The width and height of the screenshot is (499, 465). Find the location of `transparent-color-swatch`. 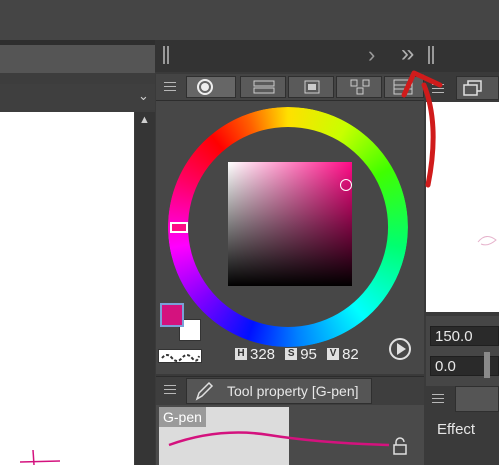

transparent-color-swatch is located at coordinates (180, 356).